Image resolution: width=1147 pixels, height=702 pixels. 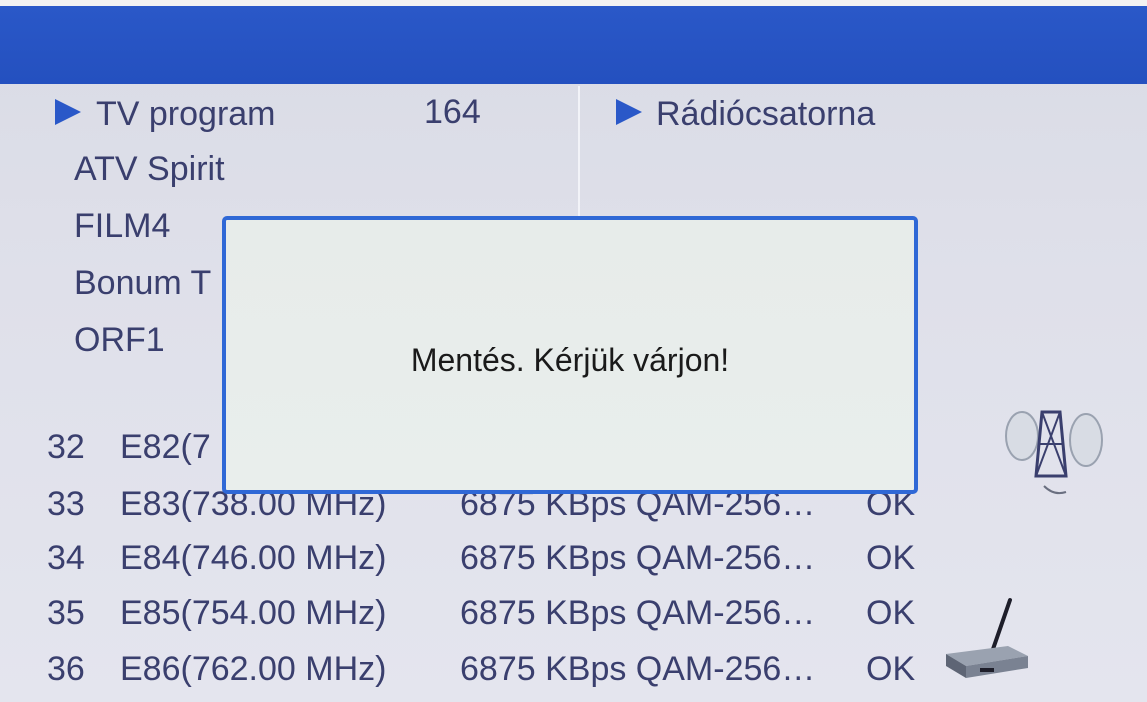 What do you see at coordinates (119, 340) in the screenshot?
I see `channel-item: ORF1` at bounding box center [119, 340].